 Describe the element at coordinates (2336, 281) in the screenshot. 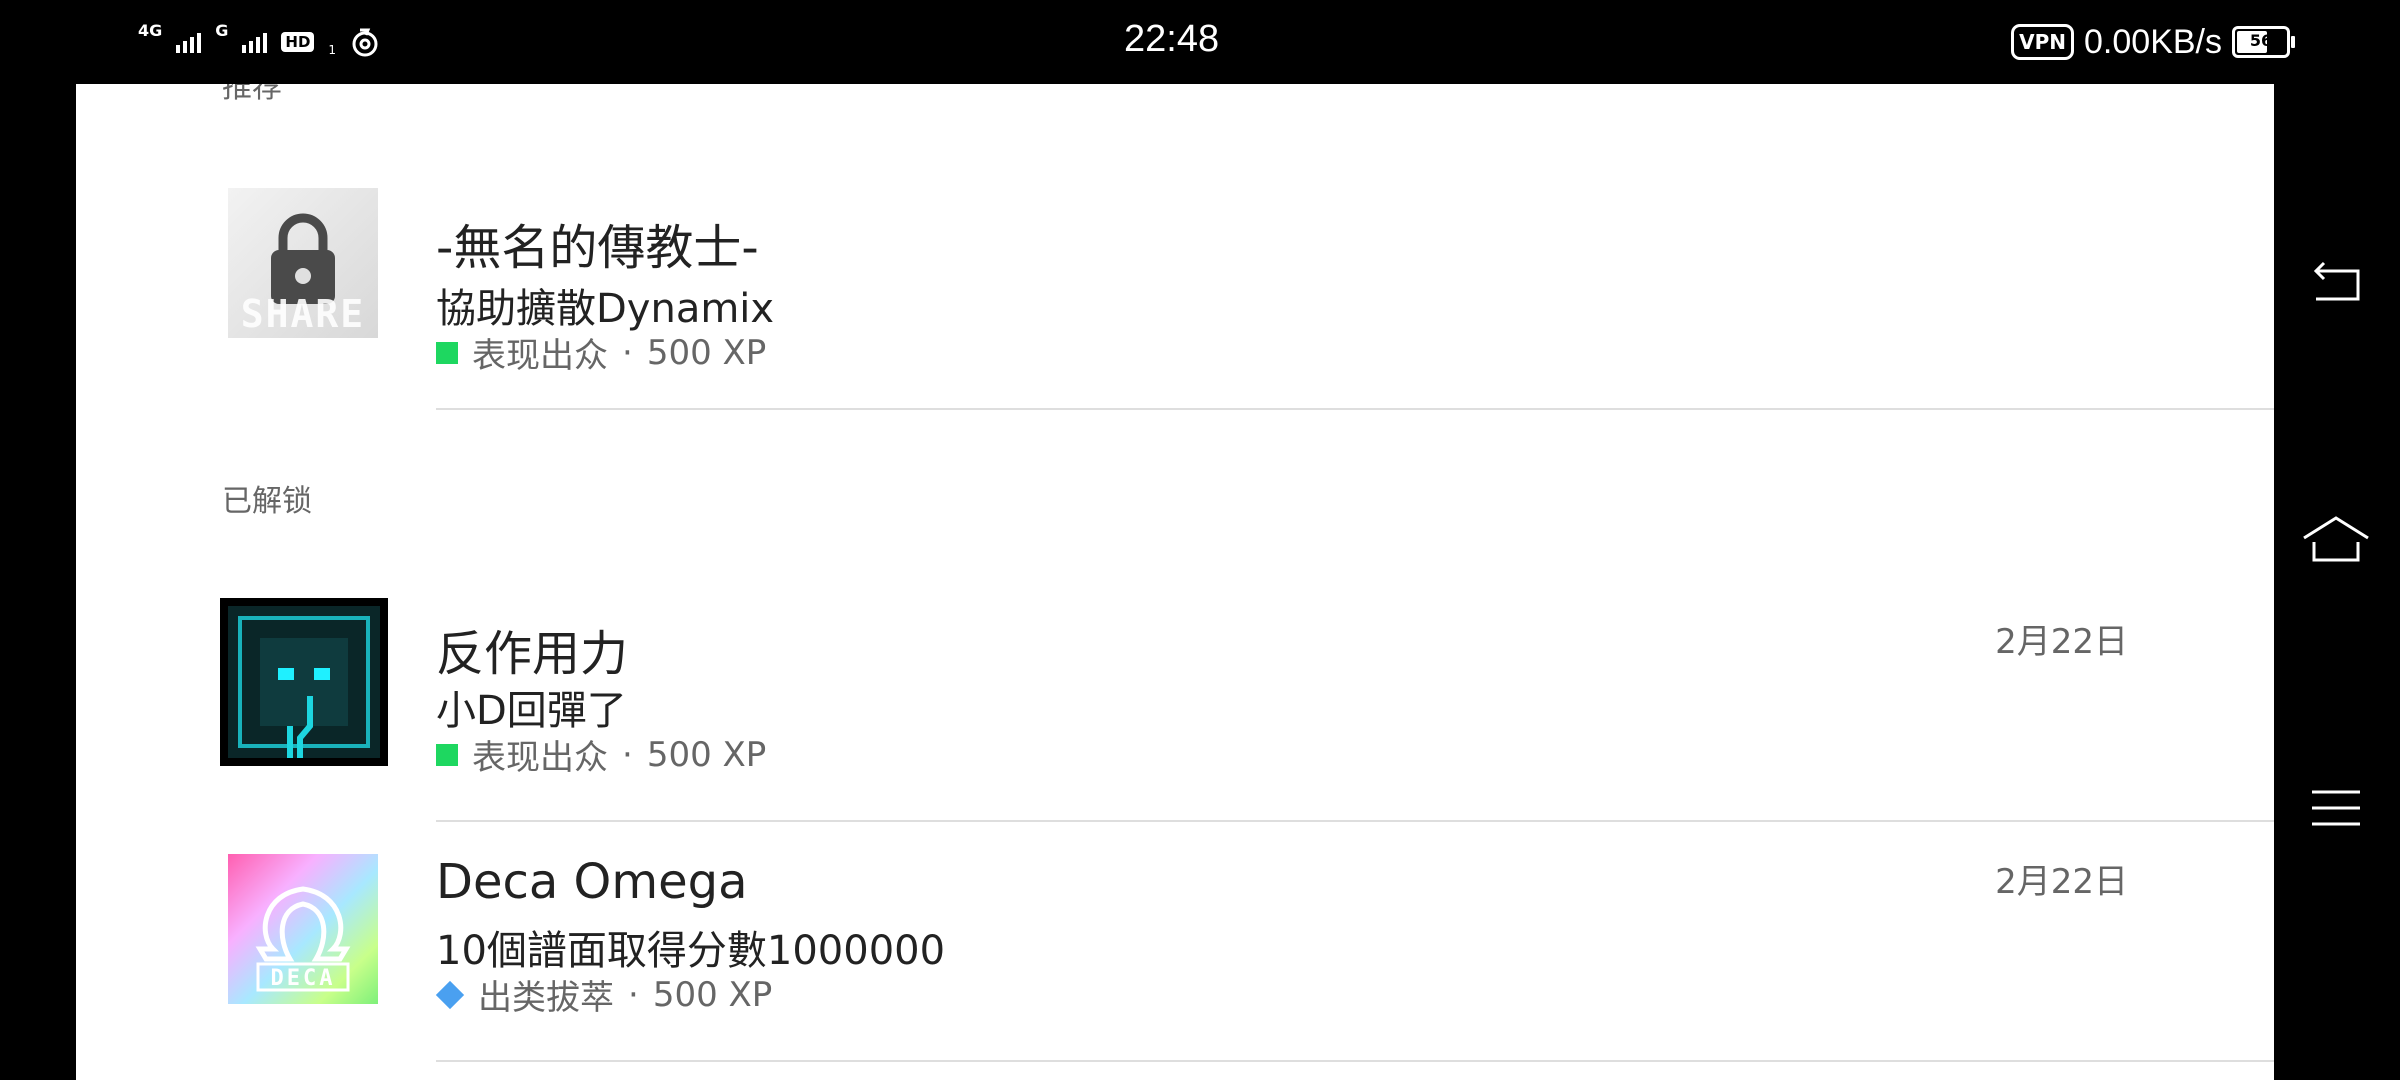

I see `back-icon` at that location.